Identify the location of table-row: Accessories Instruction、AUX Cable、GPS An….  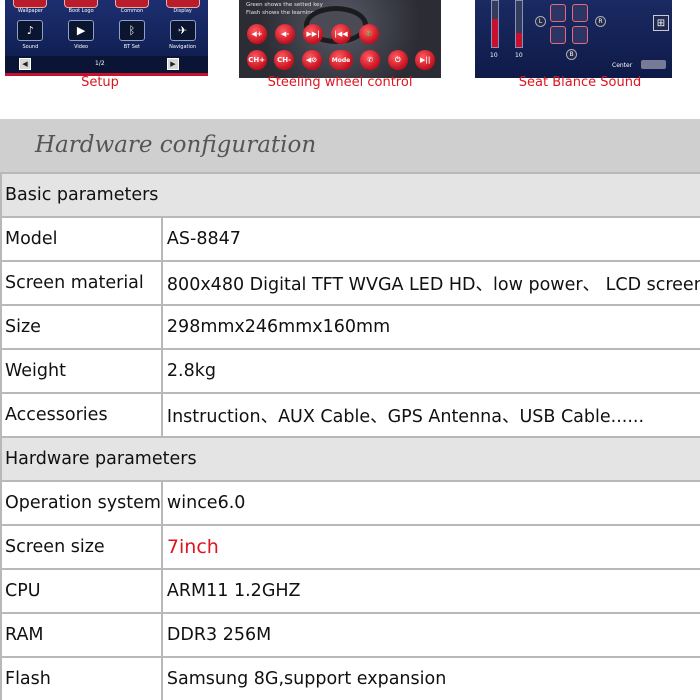
(350, 415).